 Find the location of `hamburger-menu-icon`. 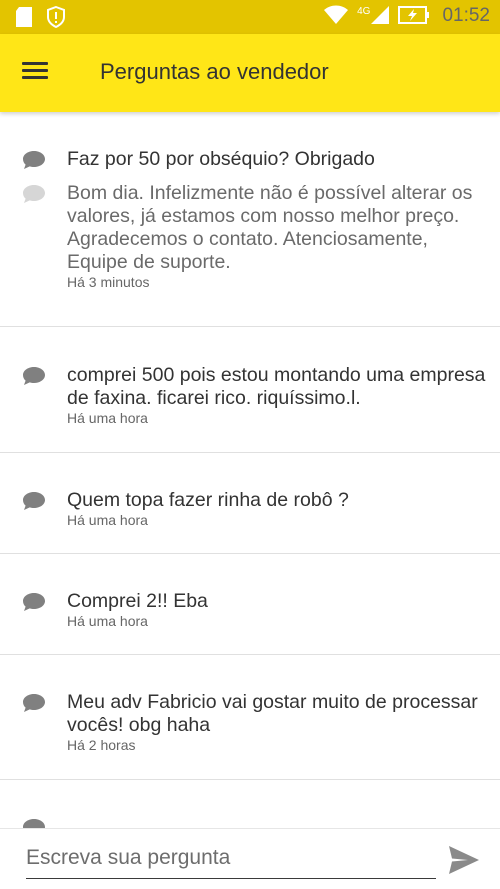

hamburger-menu-icon is located at coordinates (39, 73).